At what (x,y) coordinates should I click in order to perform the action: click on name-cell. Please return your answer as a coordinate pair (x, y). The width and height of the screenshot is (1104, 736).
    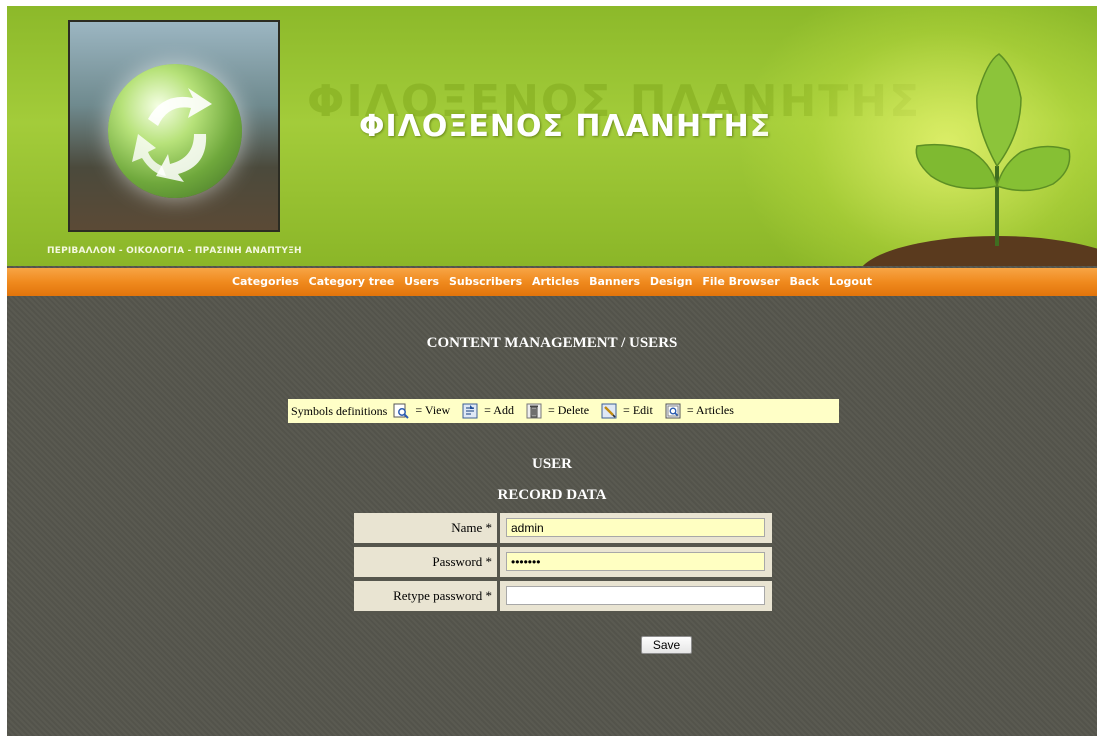
    Looking at the image, I should click on (636, 528).